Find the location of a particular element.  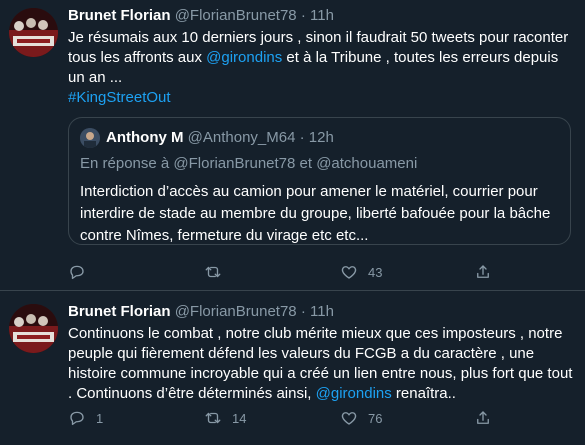

like-count: 76 is located at coordinates (375, 418).